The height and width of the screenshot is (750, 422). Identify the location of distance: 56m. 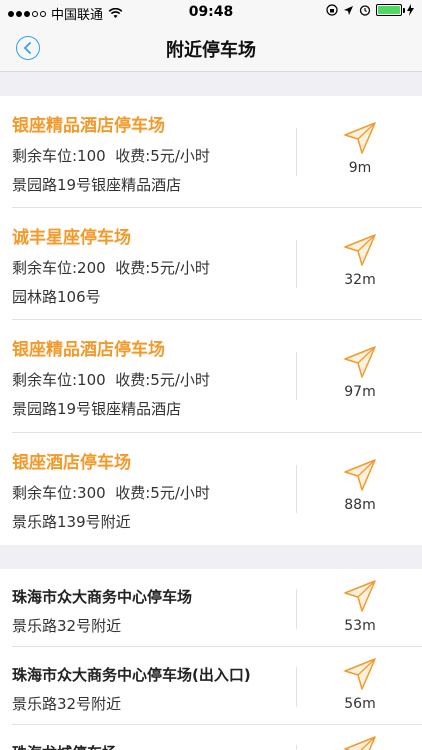
(360, 704).